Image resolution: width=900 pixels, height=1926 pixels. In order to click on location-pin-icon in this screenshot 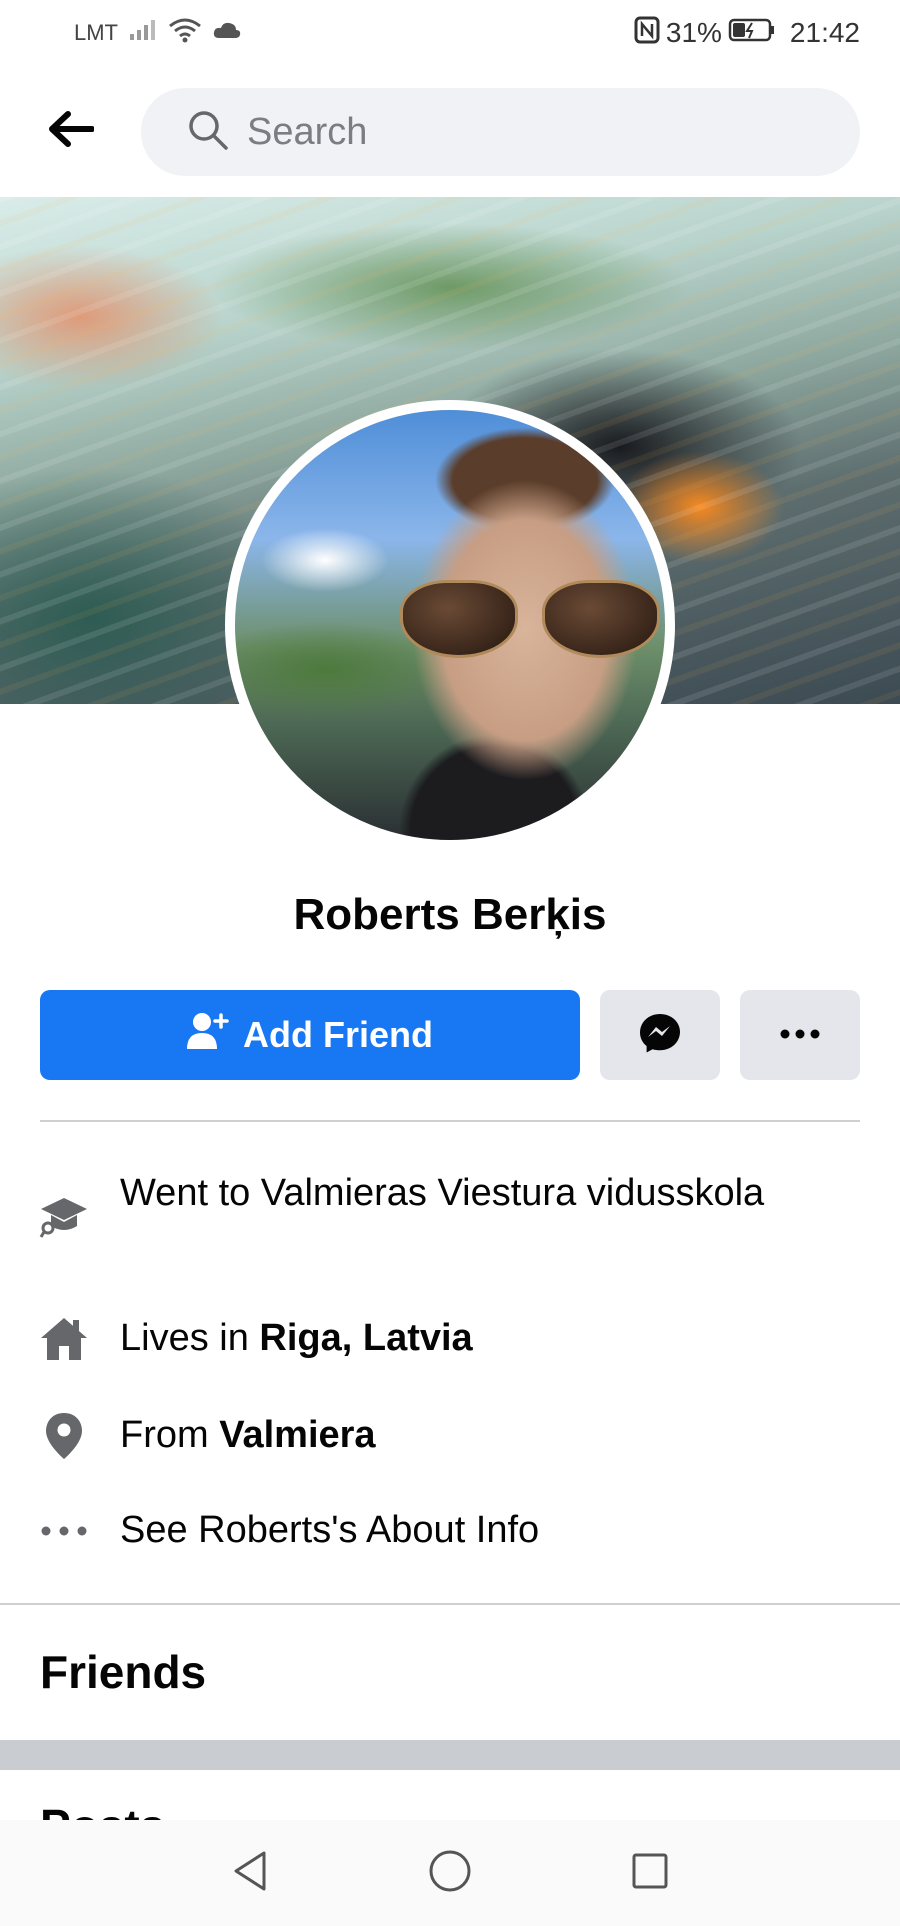, I will do `click(64, 1436)`.